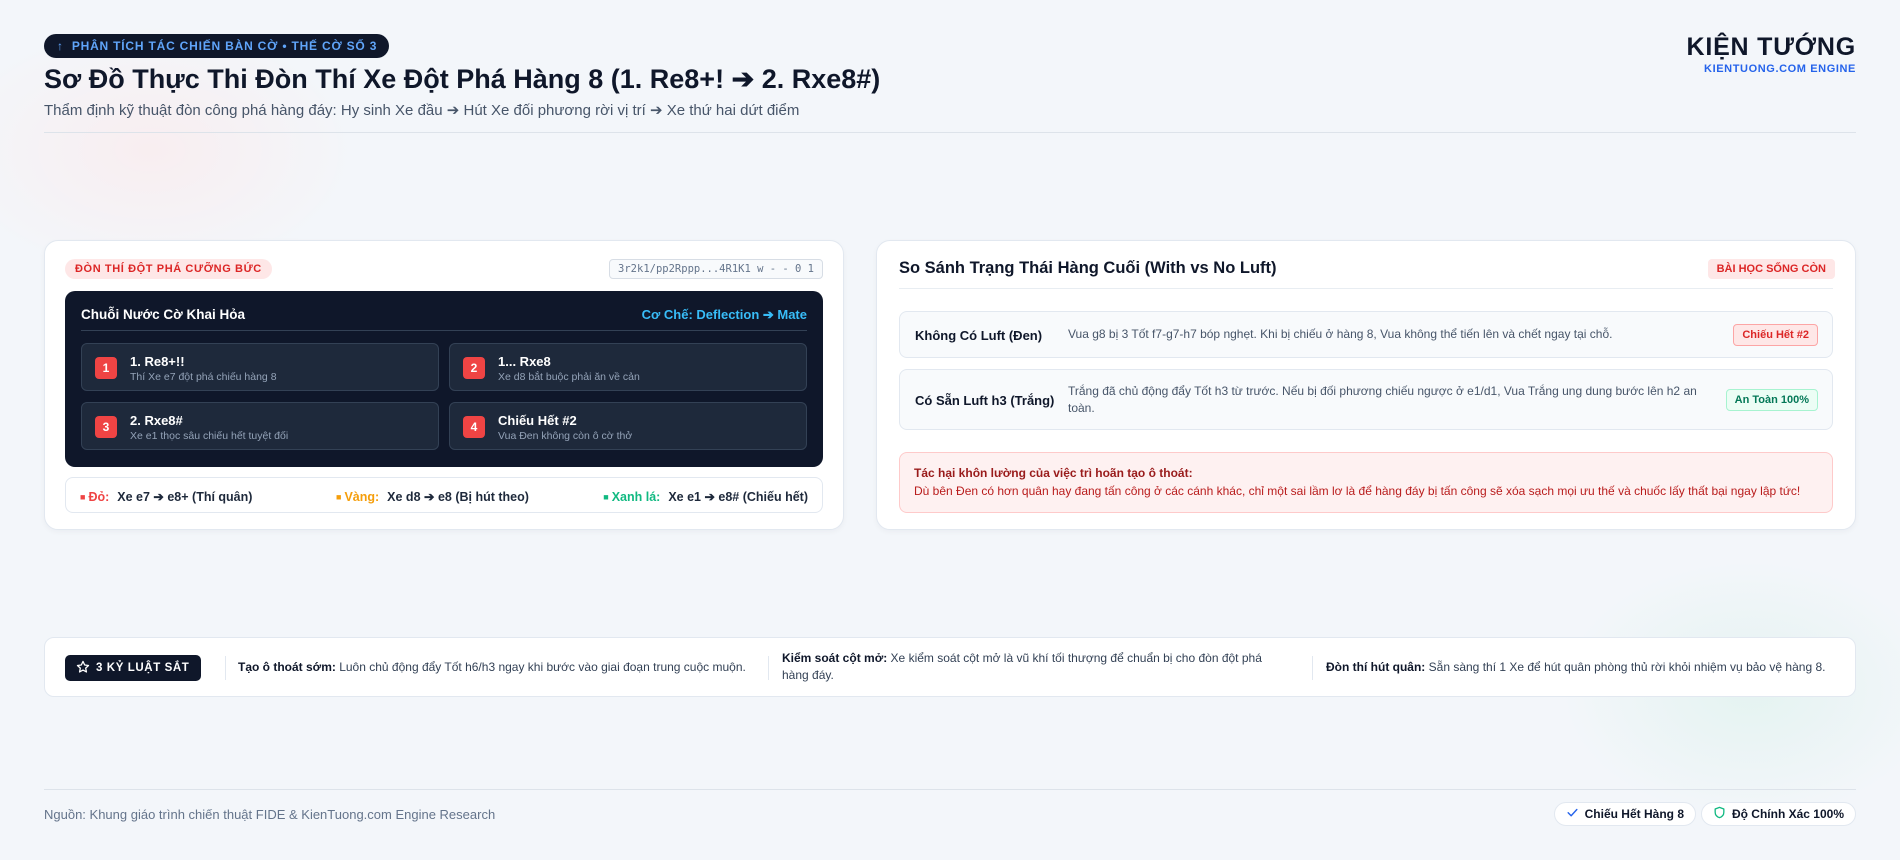 Image resolution: width=1900 pixels, height=860 pixels. I want to click on footer-badge: Chiếu Hết Hàng 8, so click(1624, 814).